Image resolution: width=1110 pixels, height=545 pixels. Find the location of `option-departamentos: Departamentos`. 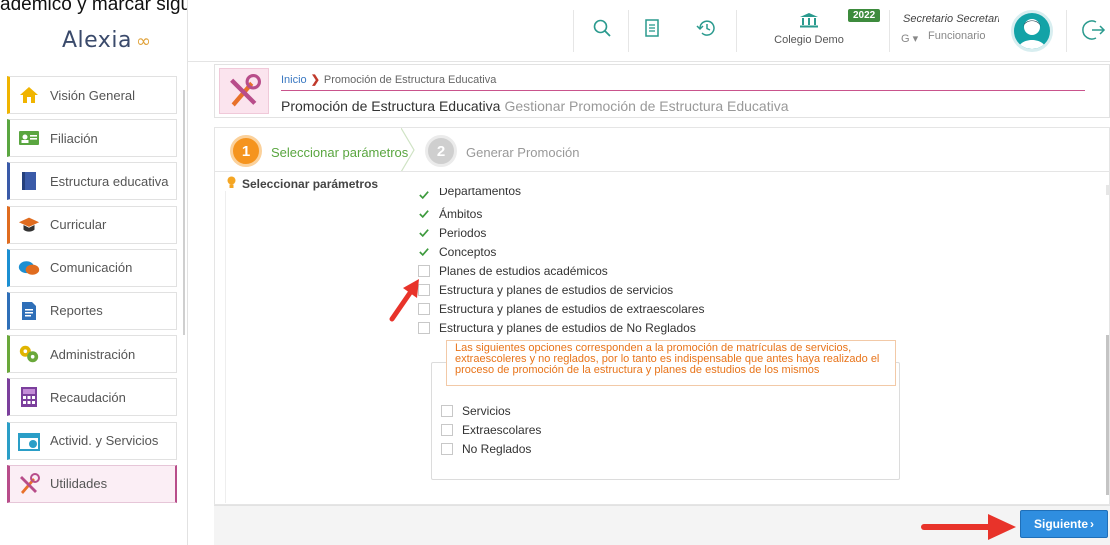

option-departamentos: Departamentos is located at coordinates (469, 195).